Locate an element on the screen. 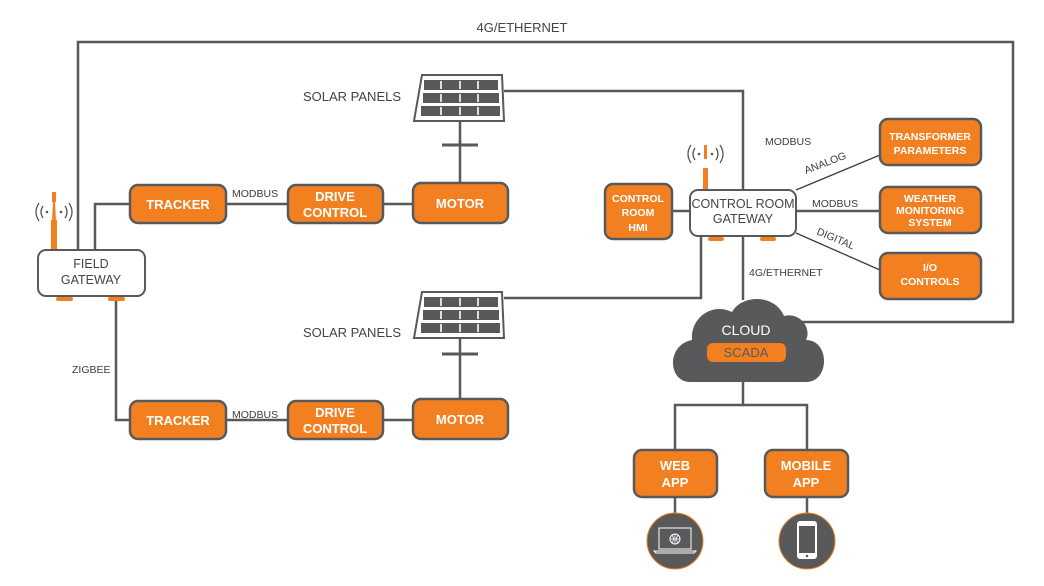 The width and height of the screenshot is (1044, 586). label-solar-panels-bottom: SOLAR PANELS is located at coordinates (352, 332).